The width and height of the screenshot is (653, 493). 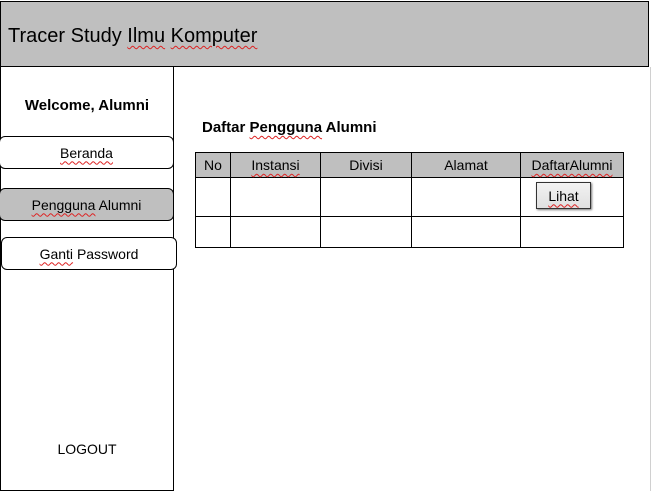 What do you see at coordinates (572, 165) in the screenshot?
I see `column-header-daftar-alumni: DaftarAlumni` at bounding box center [572, 165].